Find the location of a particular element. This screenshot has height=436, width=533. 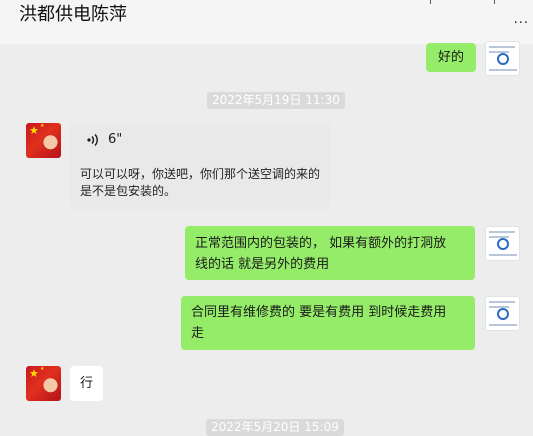

message-bubble-self: 合同里有维修费的 要是有费用 到时候走费用 走 is located at coordinates (328, 323).